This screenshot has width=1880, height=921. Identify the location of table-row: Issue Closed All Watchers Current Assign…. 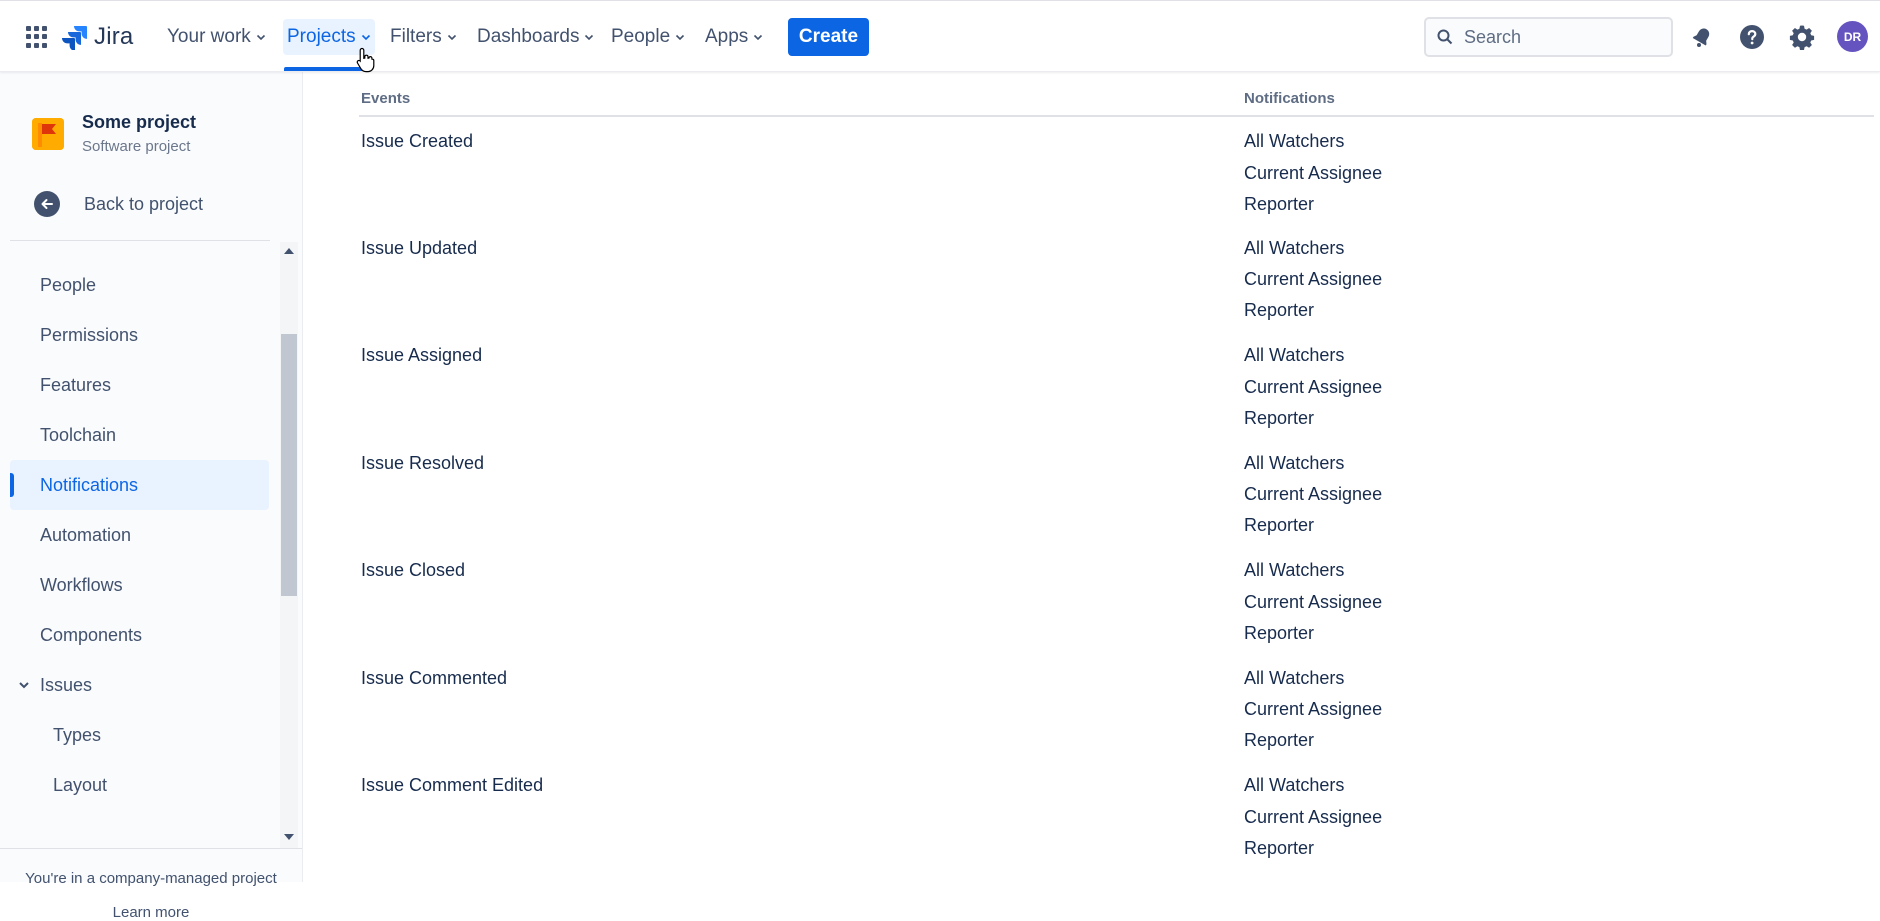
(1092, 613).